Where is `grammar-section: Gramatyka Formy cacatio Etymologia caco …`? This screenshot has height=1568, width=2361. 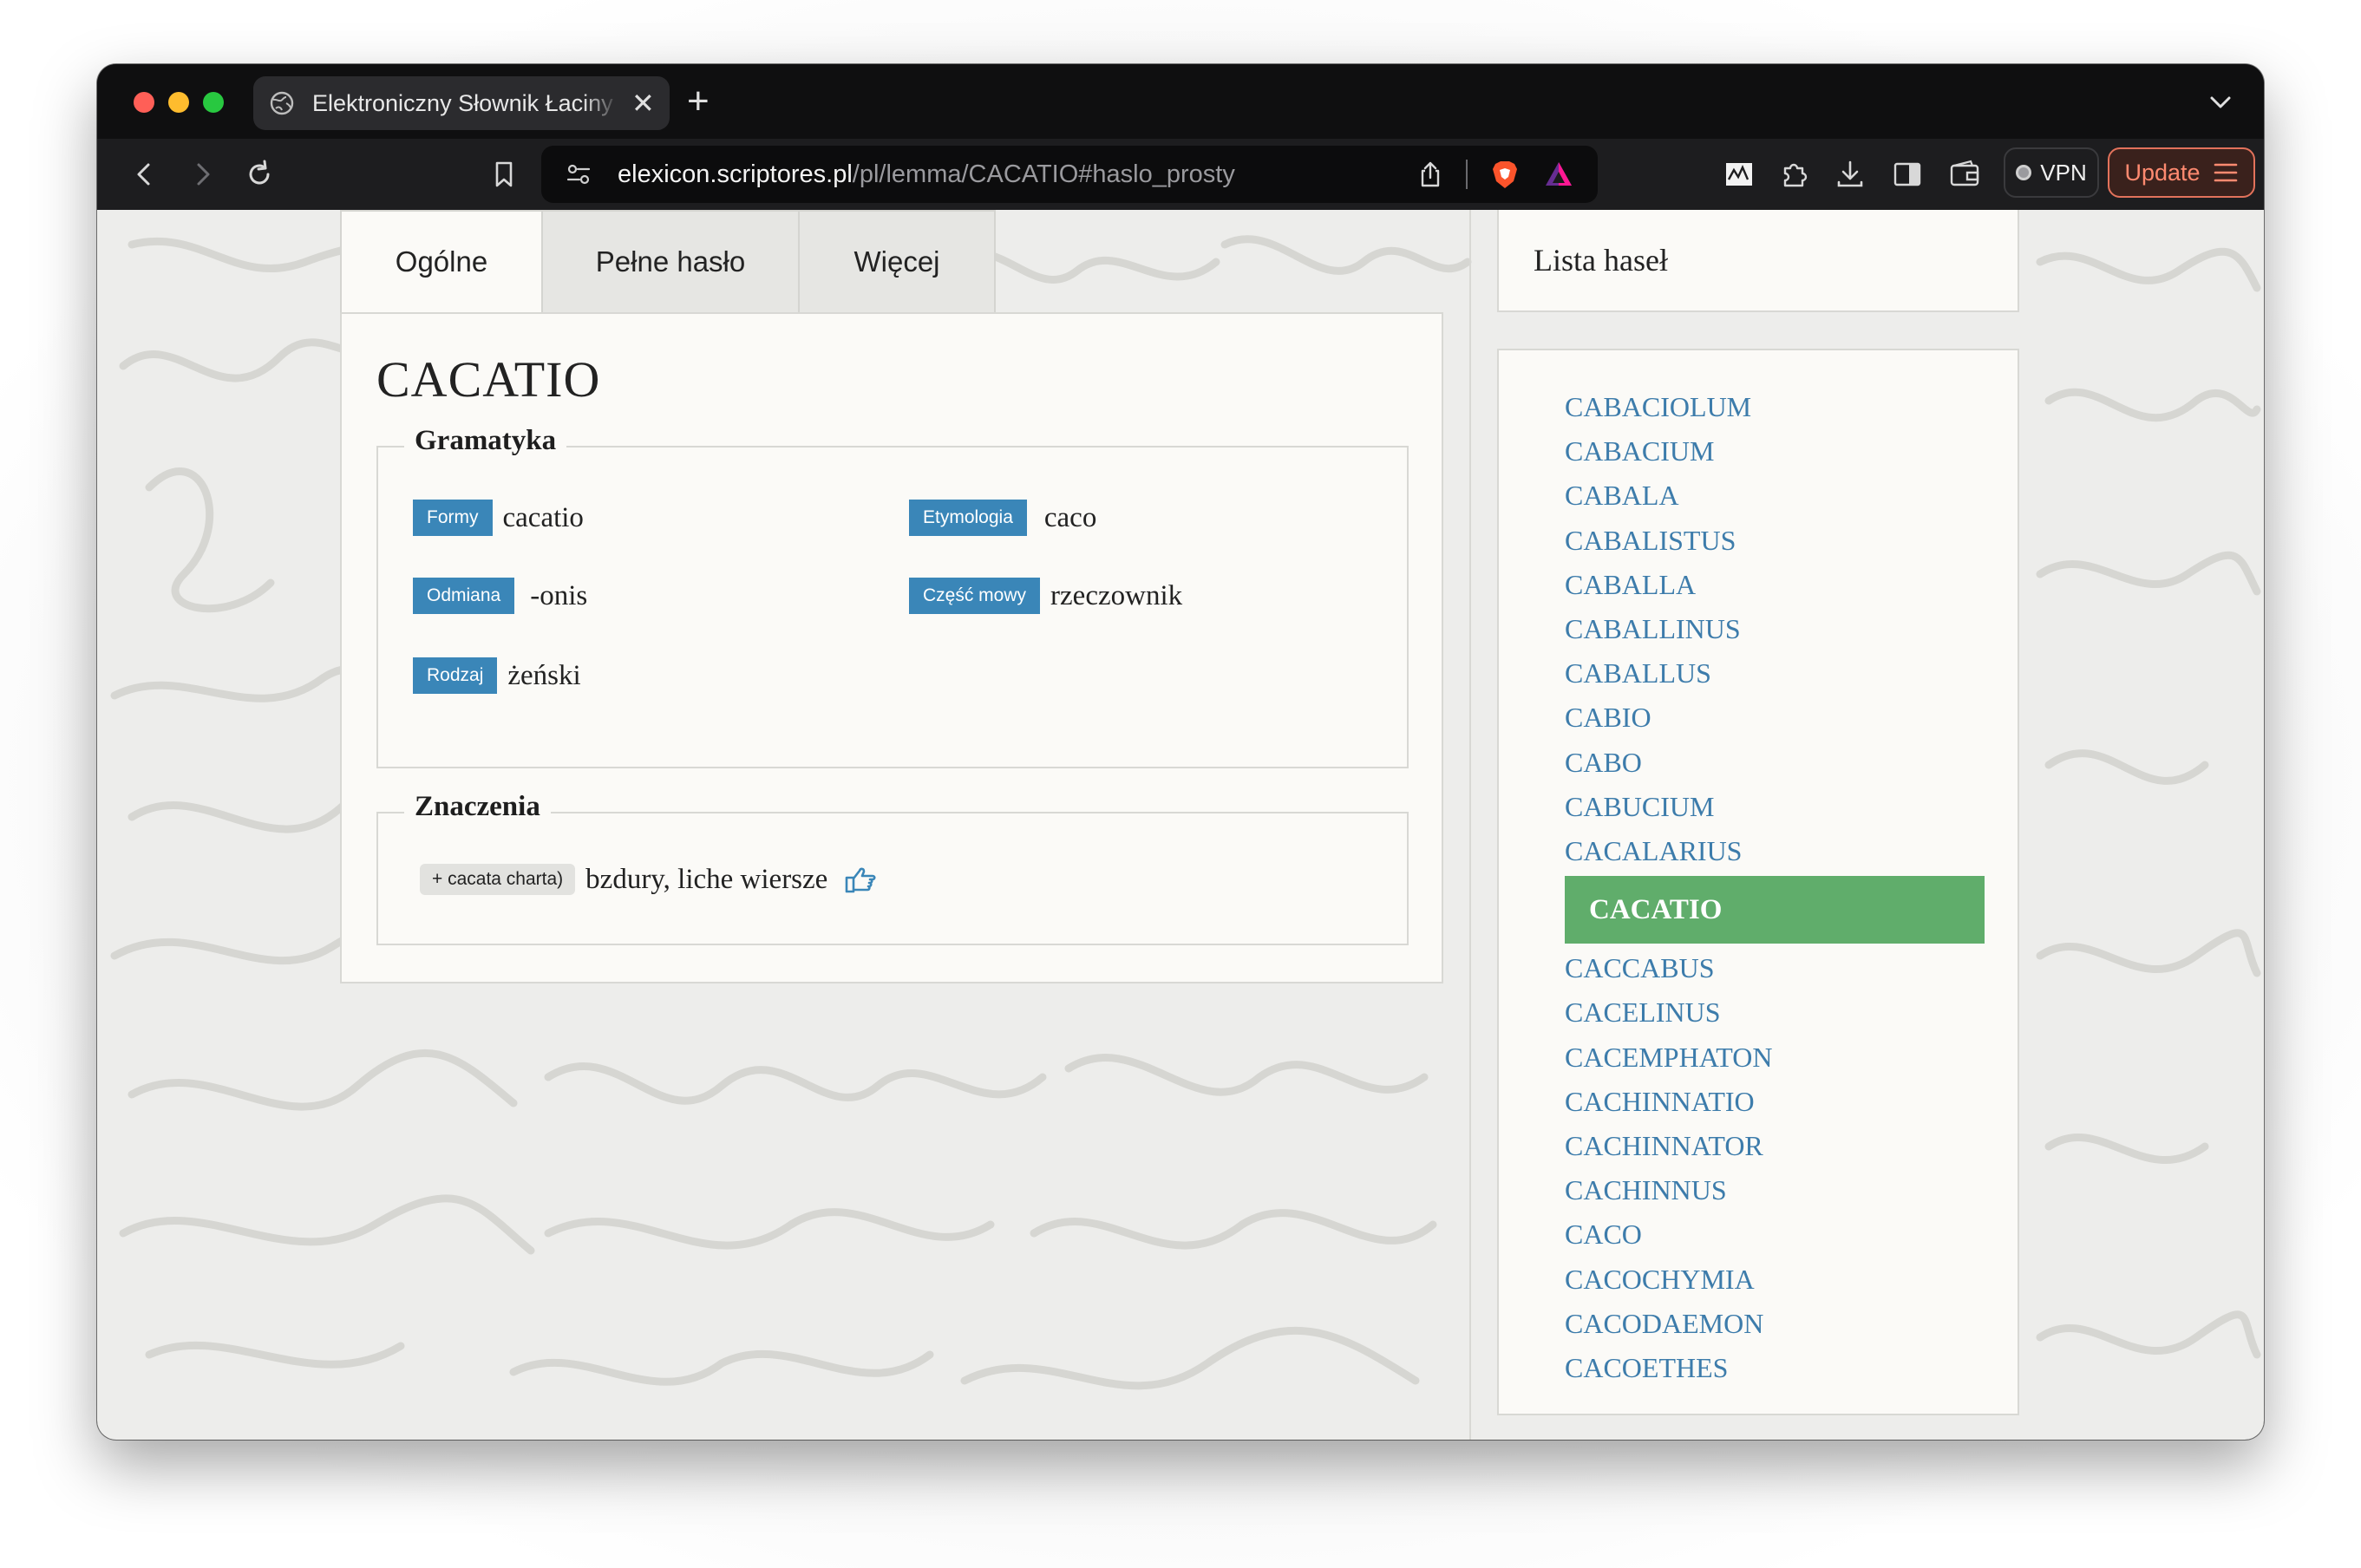
grammar-section: Gramatyka Formy cacatio Etymologia caco … is located at coordinates (892, 596).